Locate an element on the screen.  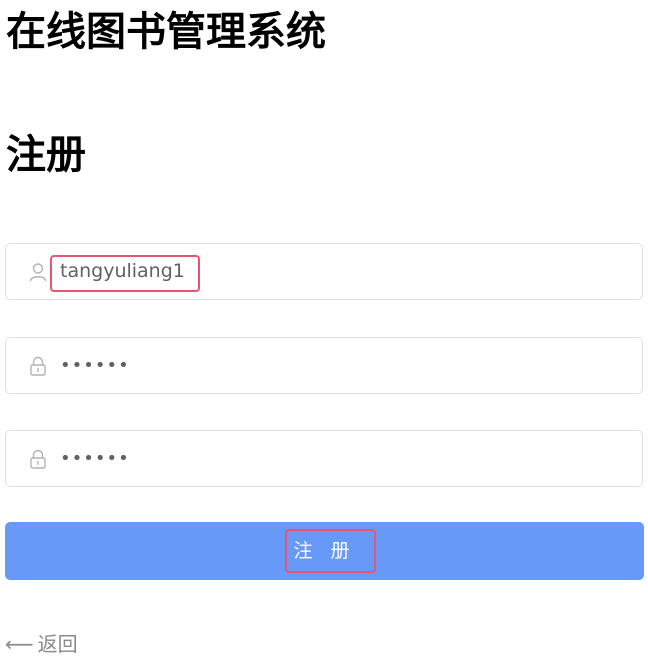
confirm-password-field: •••••• is located at coordinates (324, 458).